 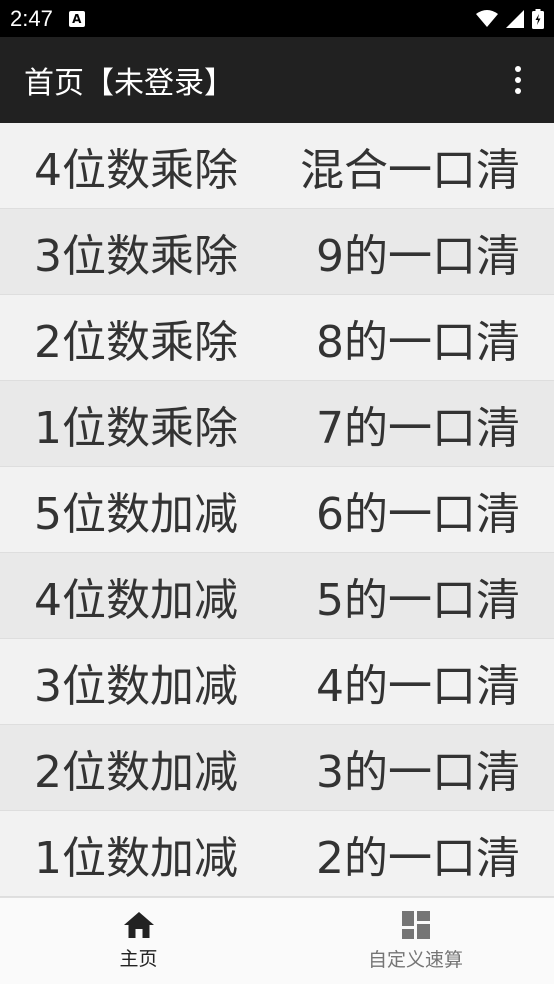 I want to click on list-item: 8的一口清, so click(x=415, y=338).